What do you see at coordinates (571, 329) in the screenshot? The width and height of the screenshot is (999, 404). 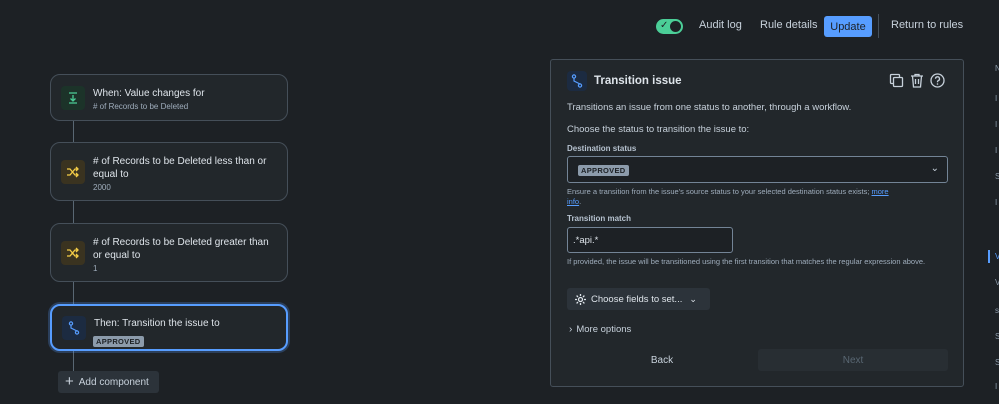 I see `chevron-right-icon: ›` at bounding box center [571, 329].